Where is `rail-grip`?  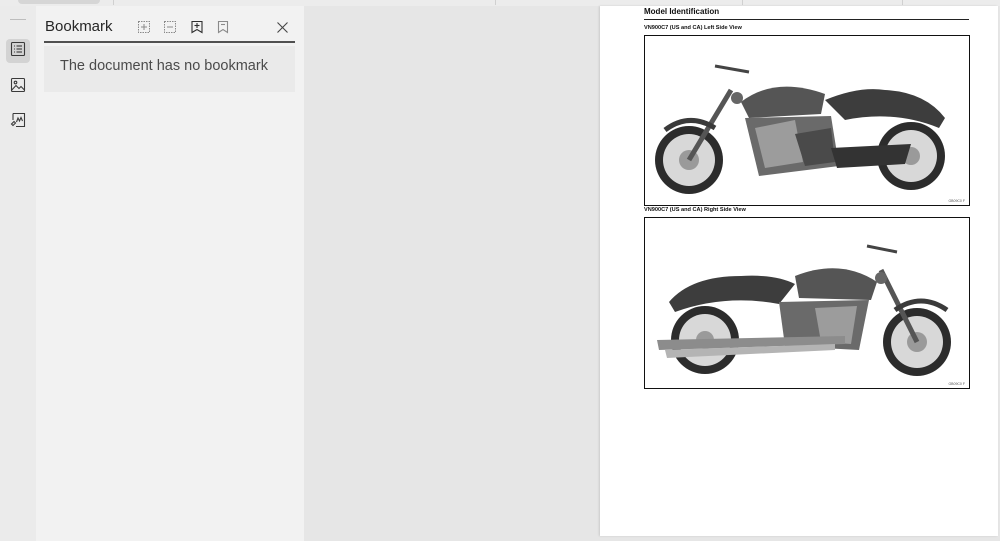
rail-grip is located at coordinates (18, 19).